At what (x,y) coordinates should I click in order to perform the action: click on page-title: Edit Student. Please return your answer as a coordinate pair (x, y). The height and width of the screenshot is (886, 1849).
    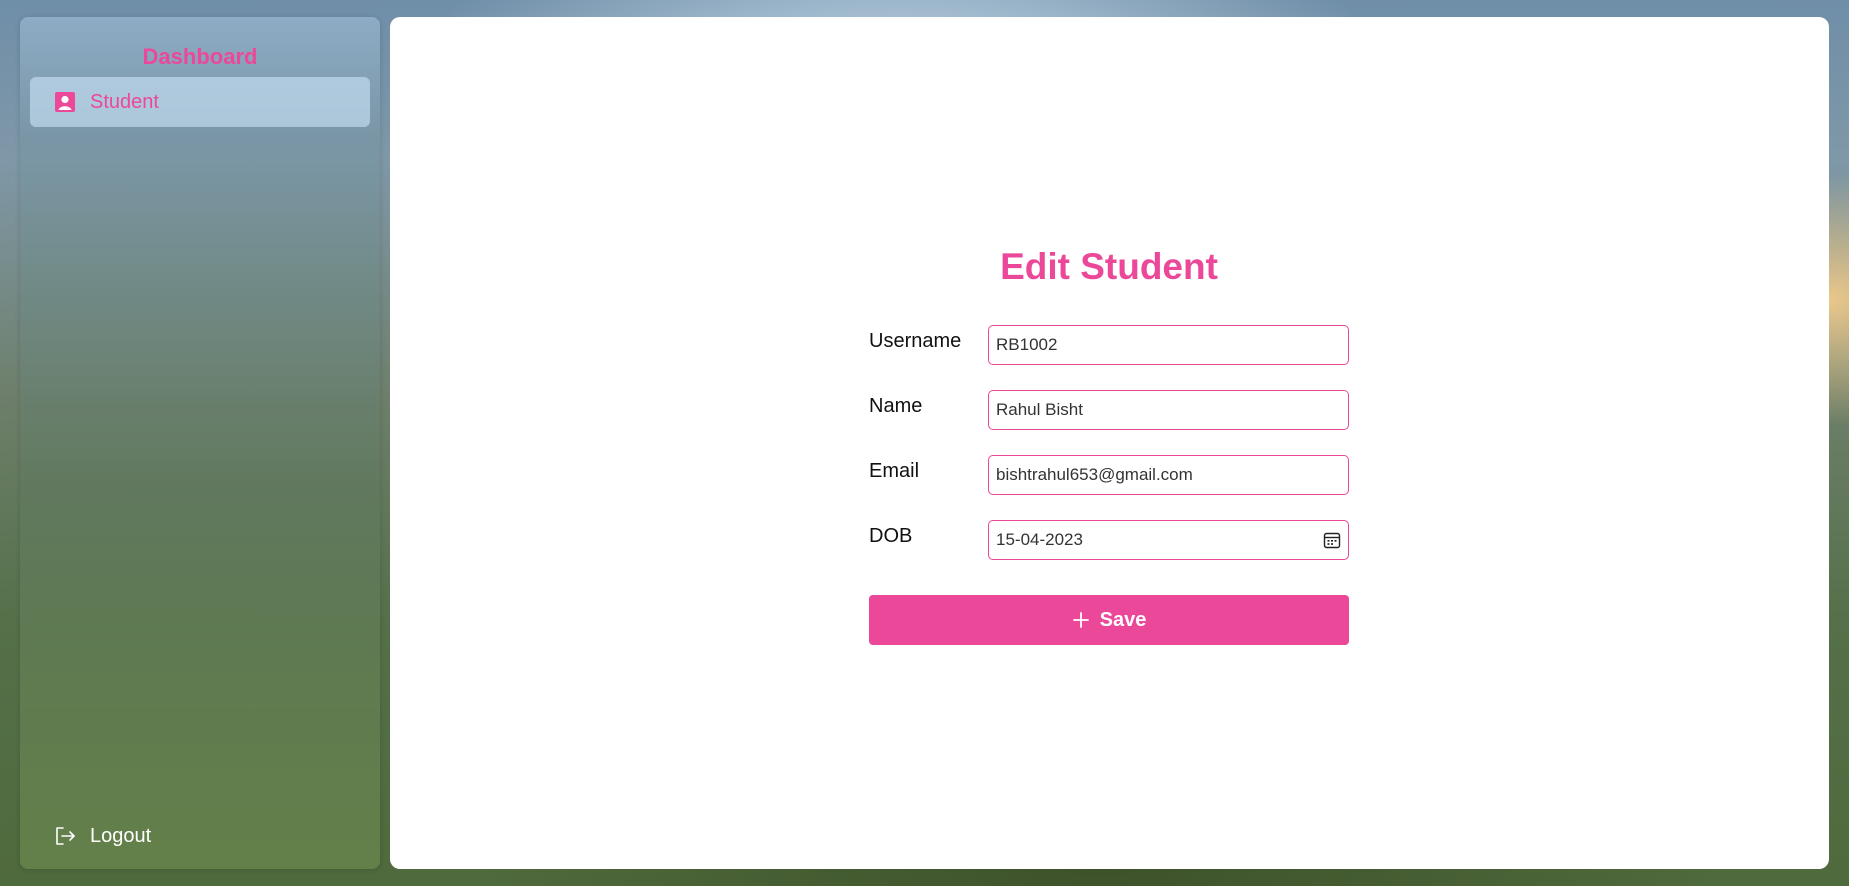
    Looking at the image, I should click on (1109, 266).